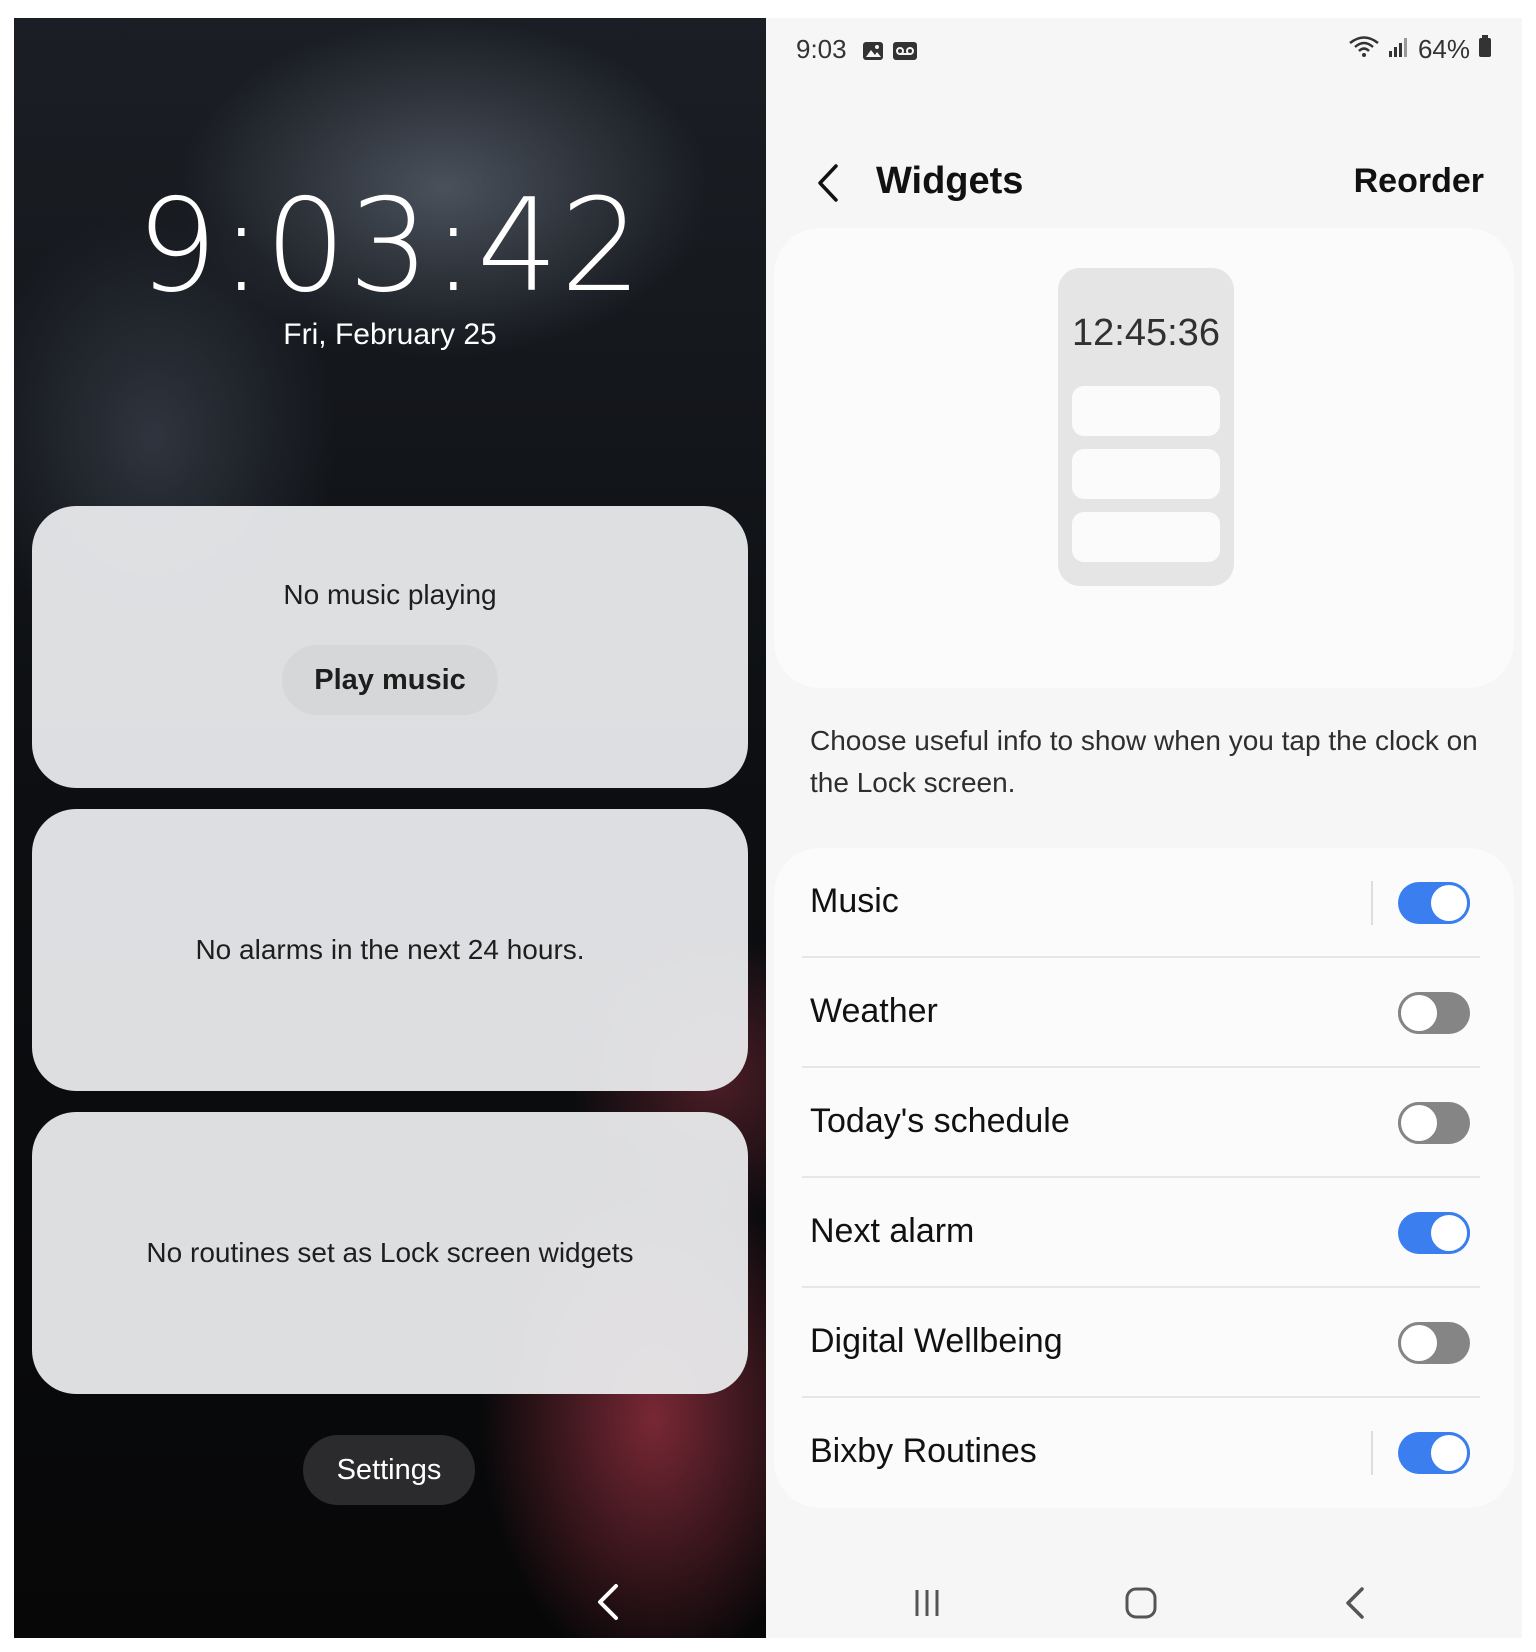 The image size is (1536, 1652). What do you see at coordinates (936, 1341) in the screenshot?
I see `toggle-label: Digital Wellbeing` at bounding box center [936, 1341].